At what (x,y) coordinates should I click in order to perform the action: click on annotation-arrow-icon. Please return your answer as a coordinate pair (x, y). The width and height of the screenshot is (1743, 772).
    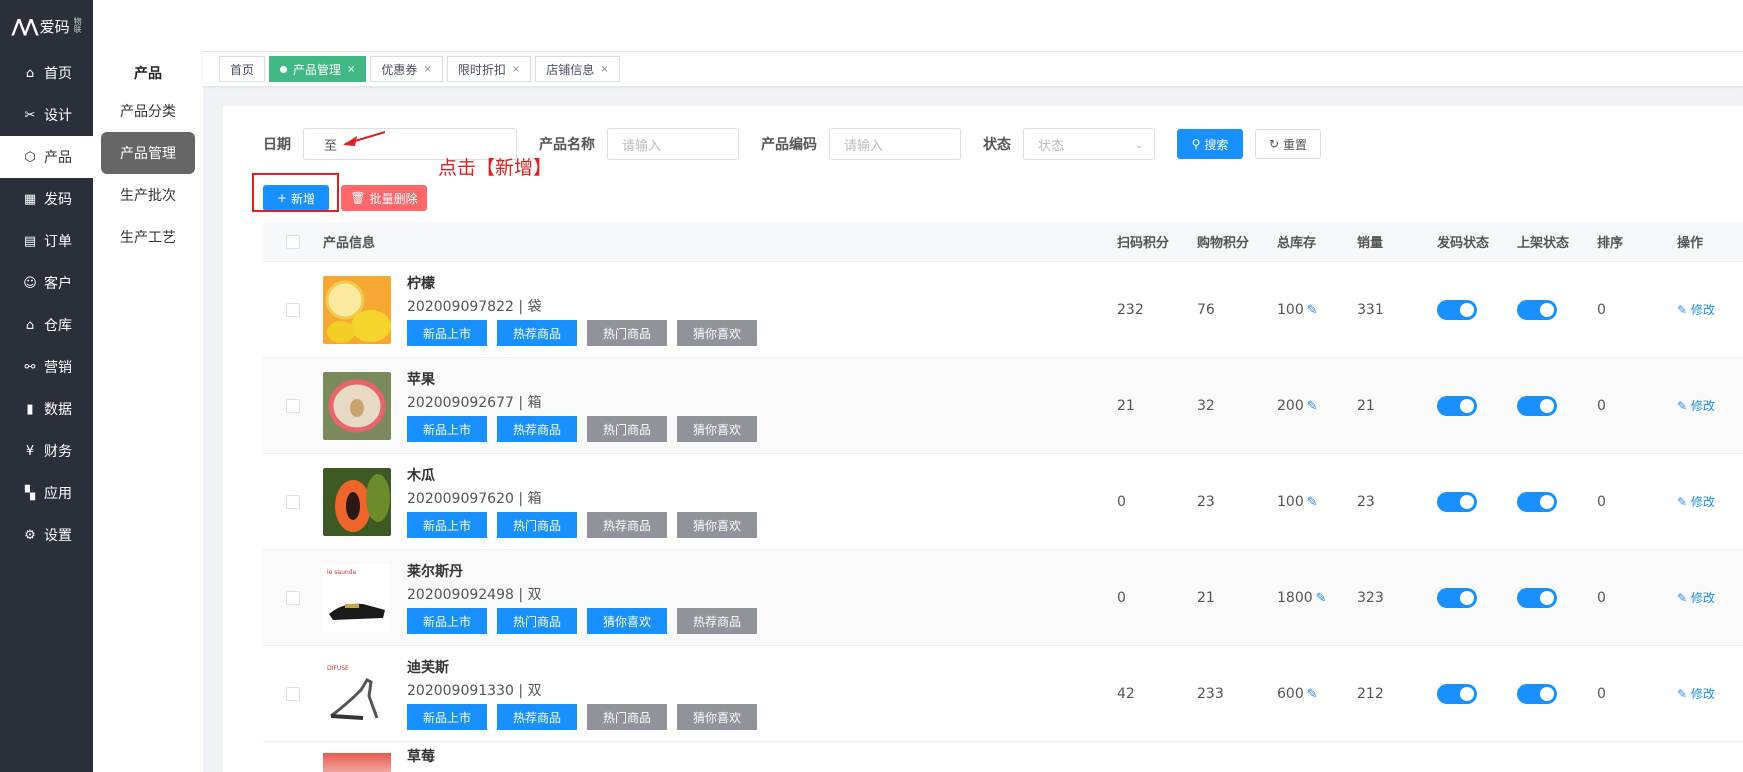
    Looking at the image, I should click on (364, 138).